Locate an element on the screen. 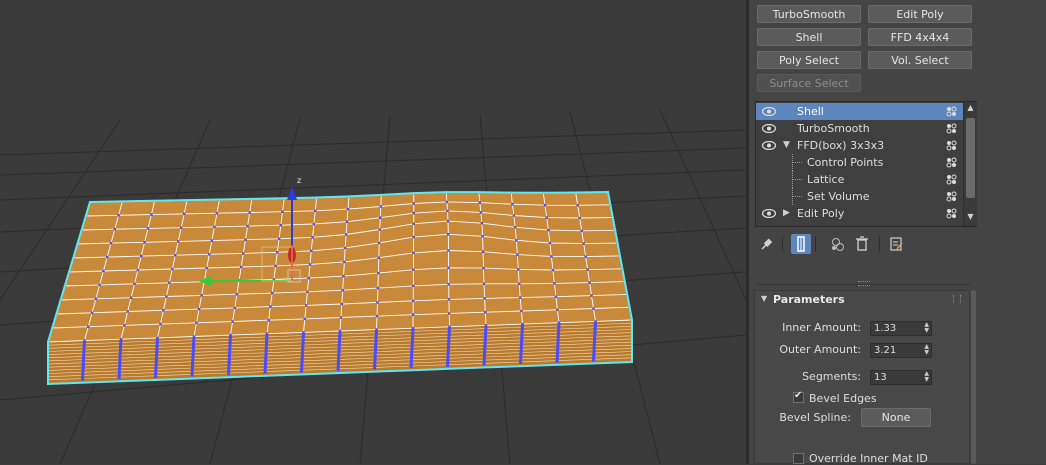 The width and height of the screenshot is (1046, 465). stack-item: TurboSmooth is located at coordinates (859, 128).